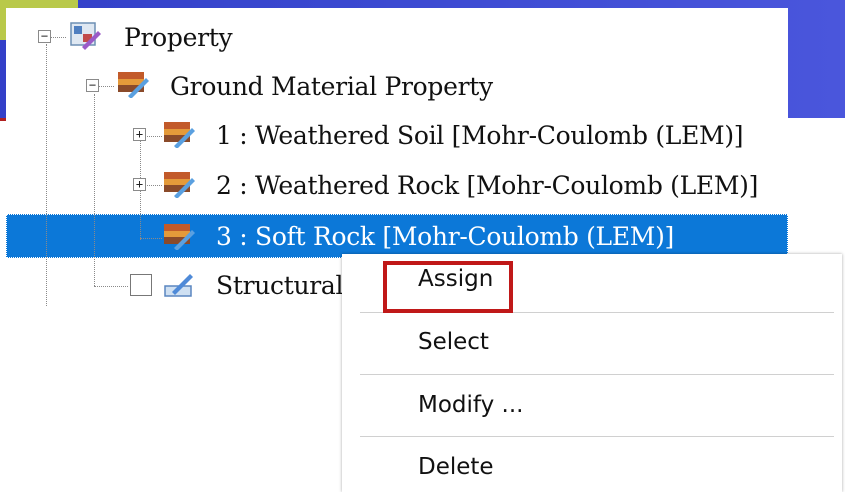 Image resolution: width=845 pixels, height=492 pixels. I want to click on tree-item-soft-rock: 3 : Soft Rock [Mohr-Coulomb (LEM)], so click(441, 236).